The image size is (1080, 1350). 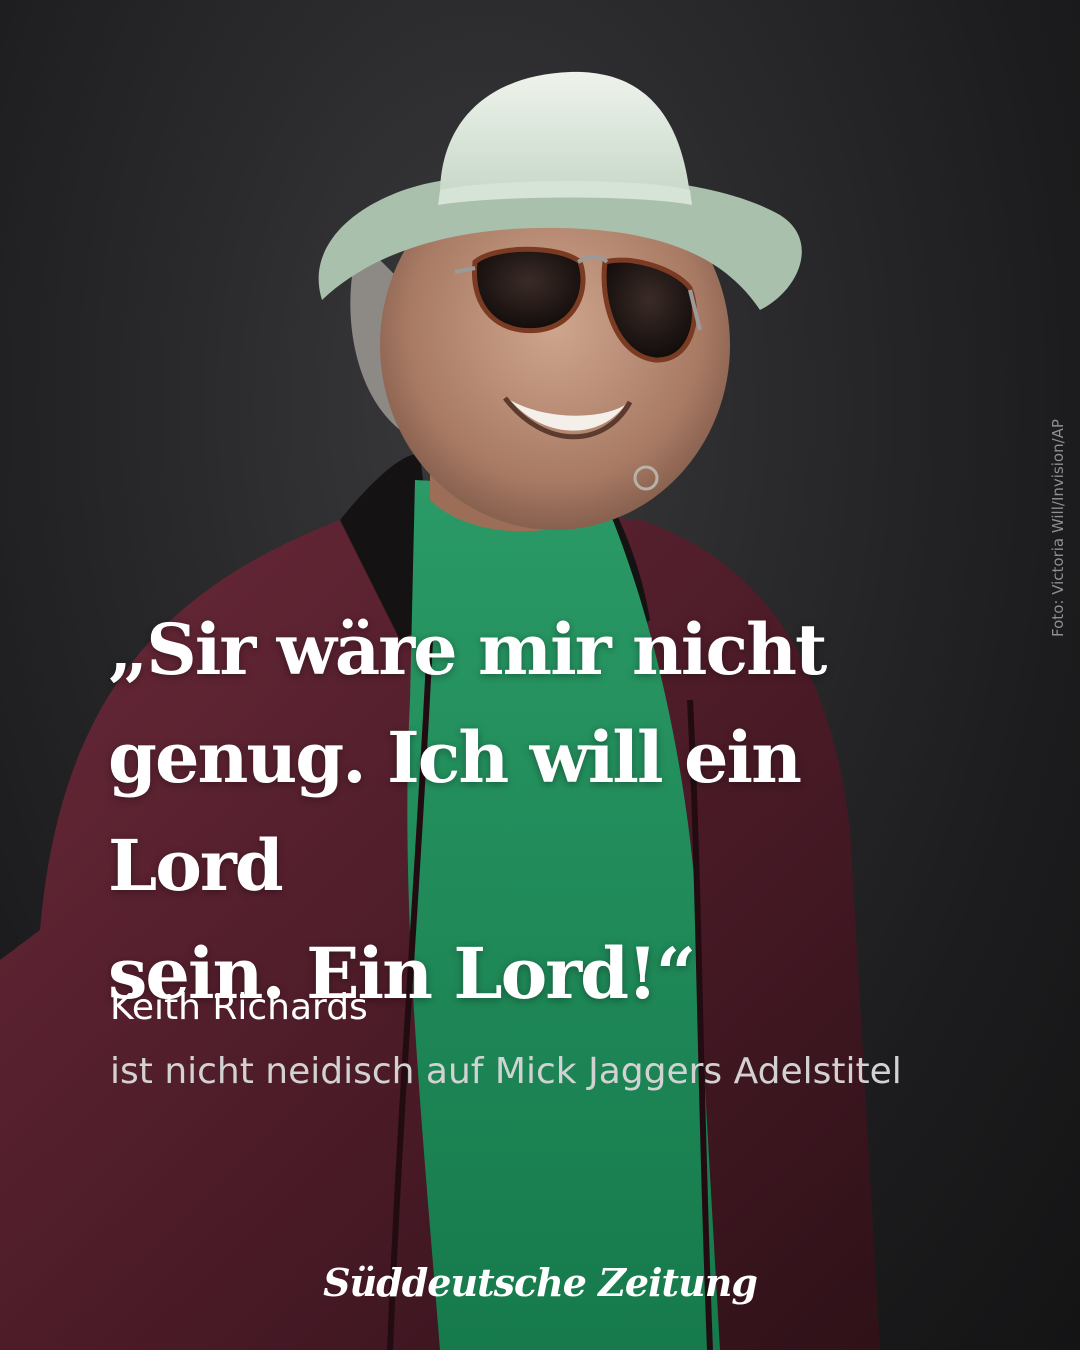 What do you see at coordinates (540, 1282) in the screenshot?
I see `brand-logo: Süddeutsche Zeitung` at bounding box center [540, 1282].